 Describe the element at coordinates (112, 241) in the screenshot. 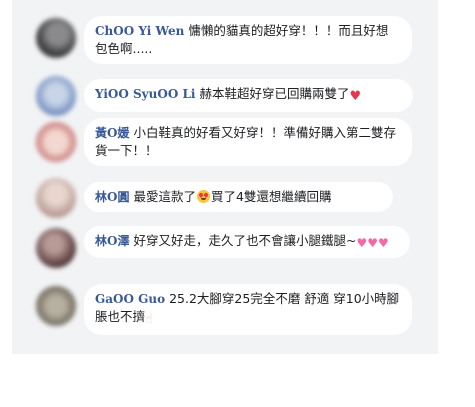

I see `commenter-name: 林O澤` at that location.